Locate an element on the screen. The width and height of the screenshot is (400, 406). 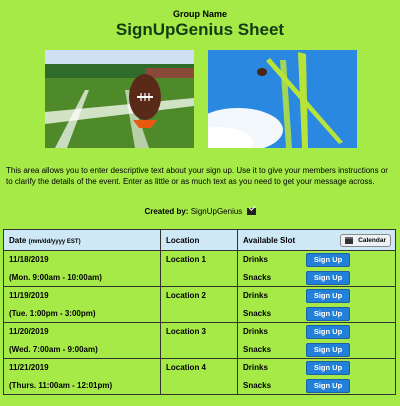
slot-time: (Tue. 1:00pm - 3:00pm) is located at coordinates (82, 313).